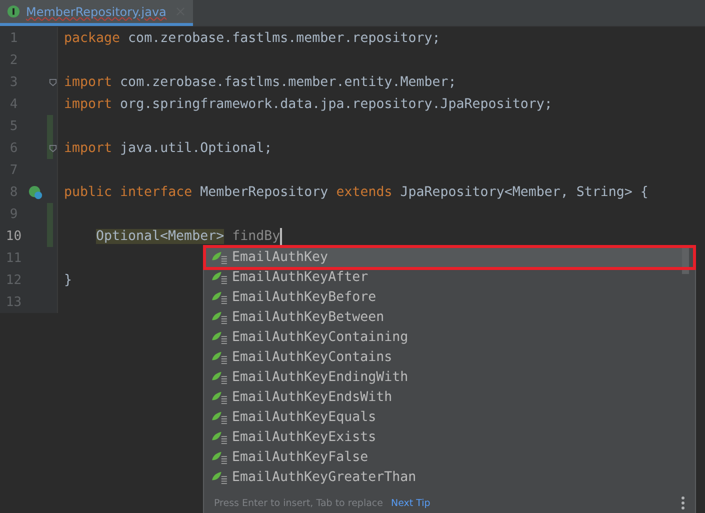 Image resolution: width=705 pixels, height=513 pixels. Describe the element at coordinates (443, 277) in the screenshot. I see `completion-item: EmailAuthKeyAfter` at that location.